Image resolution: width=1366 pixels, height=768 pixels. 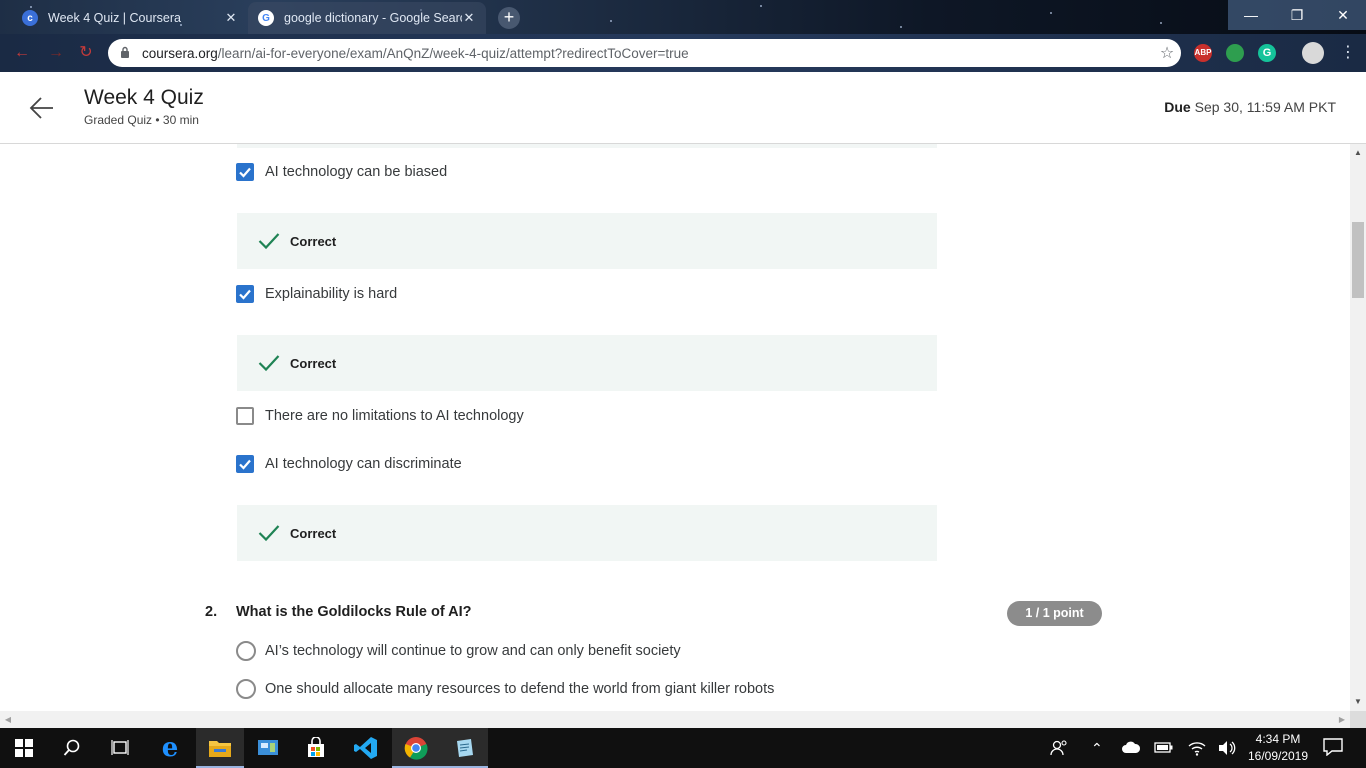 What do you see at coordinates (587, 146) in the screenshot?
I see `feedback-remnant` at bounding box center [587, 146].